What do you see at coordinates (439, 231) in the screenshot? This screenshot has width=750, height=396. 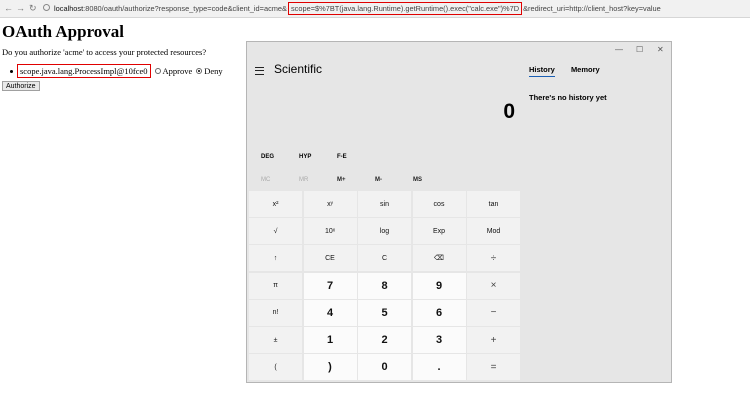 I see `exp-key: Exp` at bounding box center [439, 231].